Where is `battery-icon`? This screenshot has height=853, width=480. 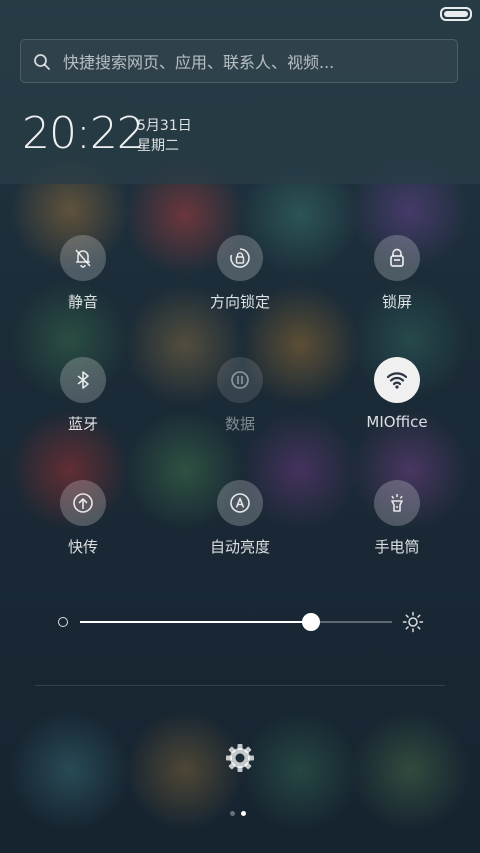 battery-icon is located at coordinates (456, 14).